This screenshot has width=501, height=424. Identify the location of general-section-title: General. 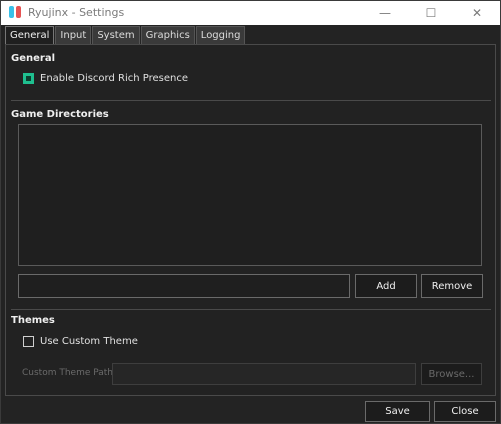
(33, 58).